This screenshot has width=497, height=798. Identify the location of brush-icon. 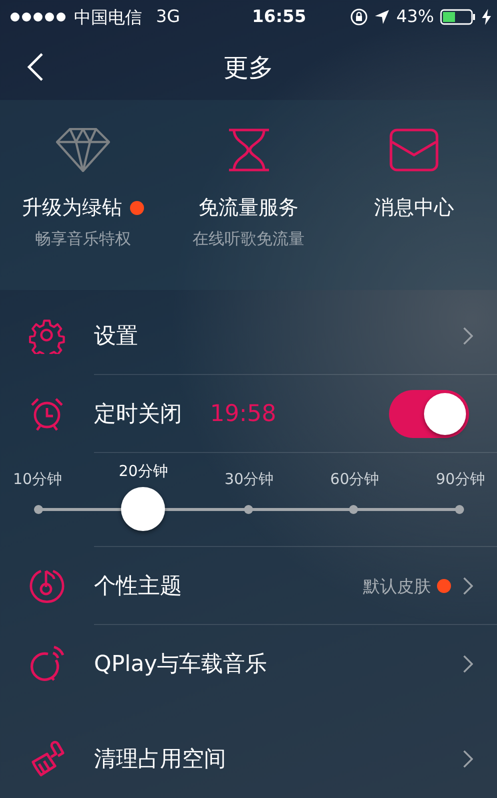
(47, 759).